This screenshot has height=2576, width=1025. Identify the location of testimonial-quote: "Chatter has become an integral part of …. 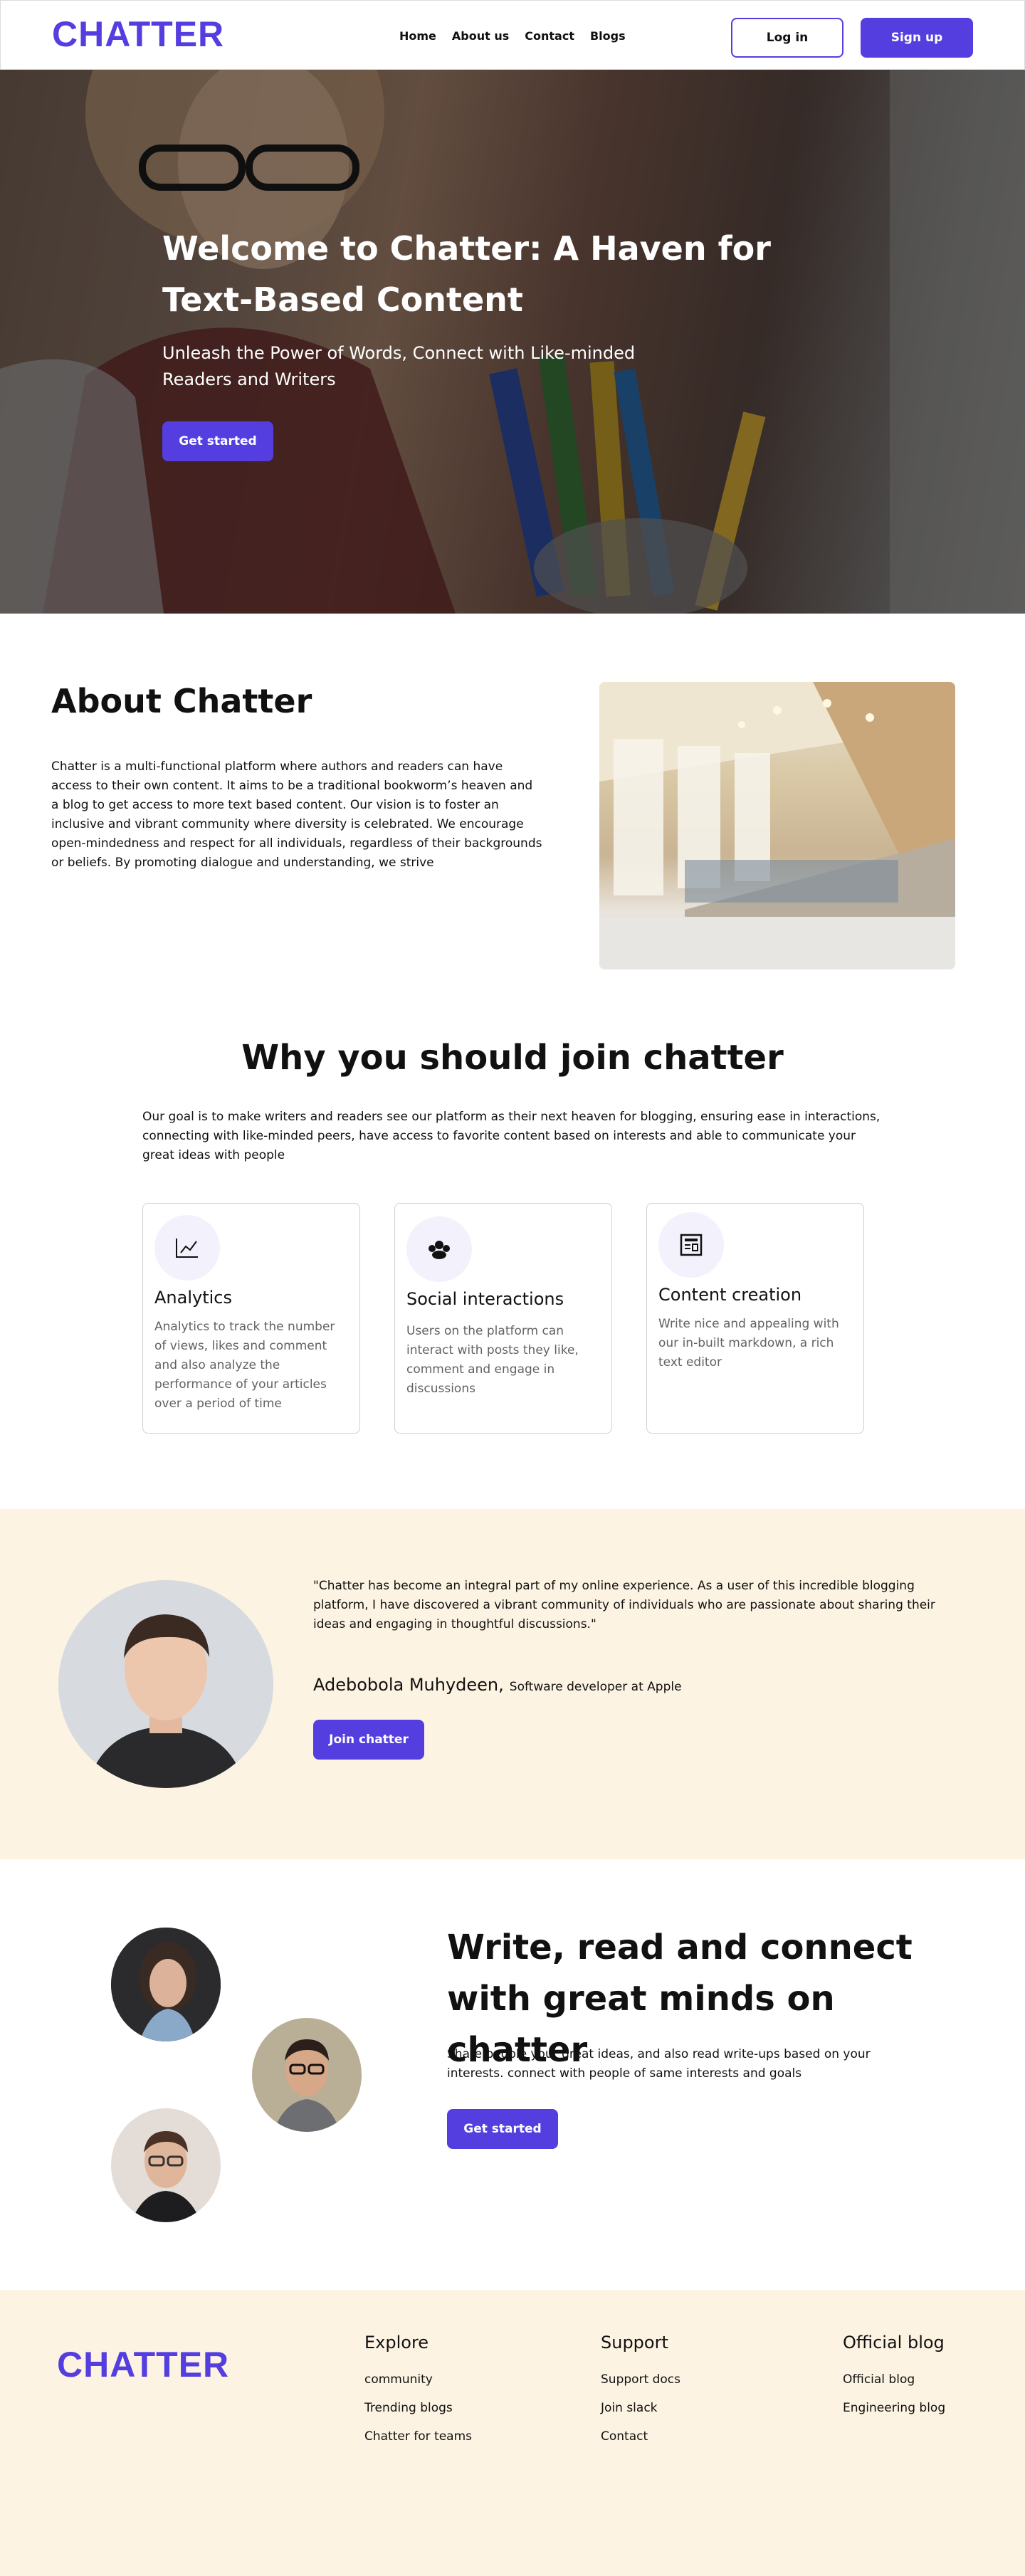
(624, 1605).